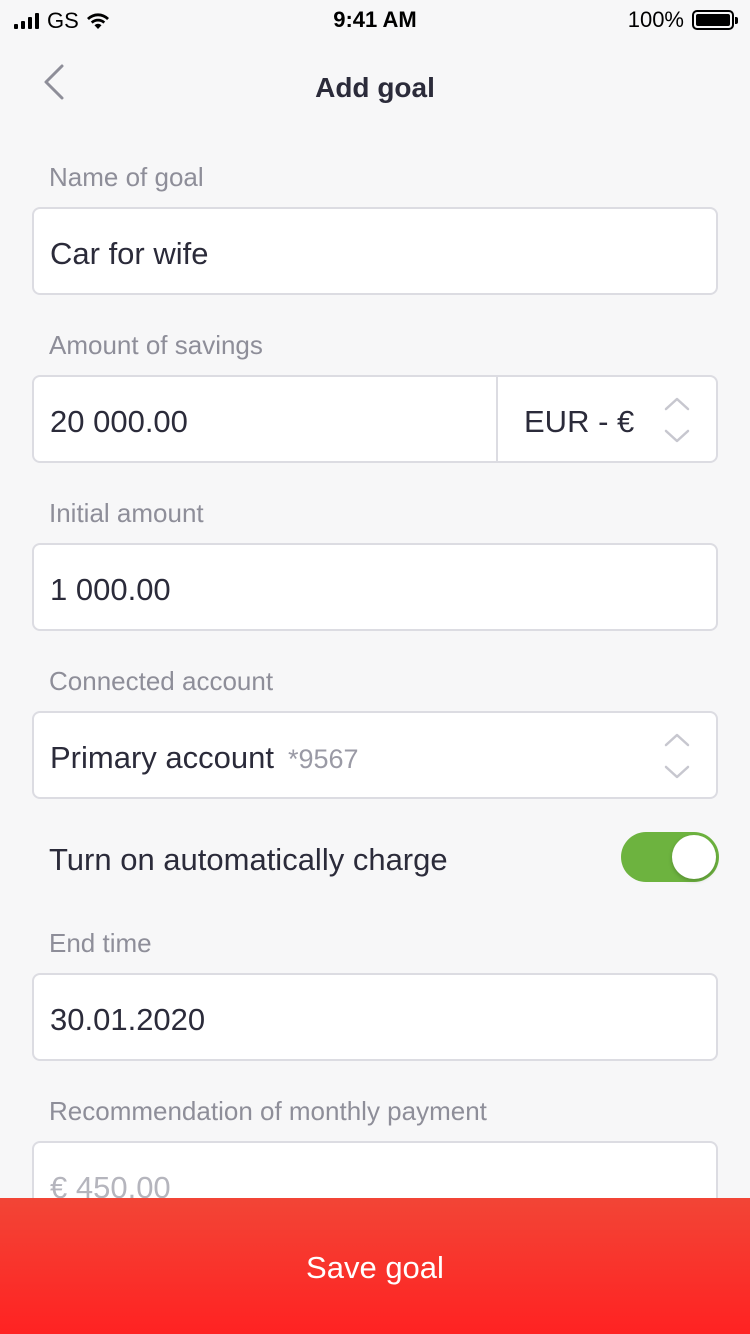 Image resolution: width=750 pixels, height=1334 pixels. What do you see at coordinates (323, 759) in the screenshot?
I see `account-number: *9567` at bounding box center [323, 759].